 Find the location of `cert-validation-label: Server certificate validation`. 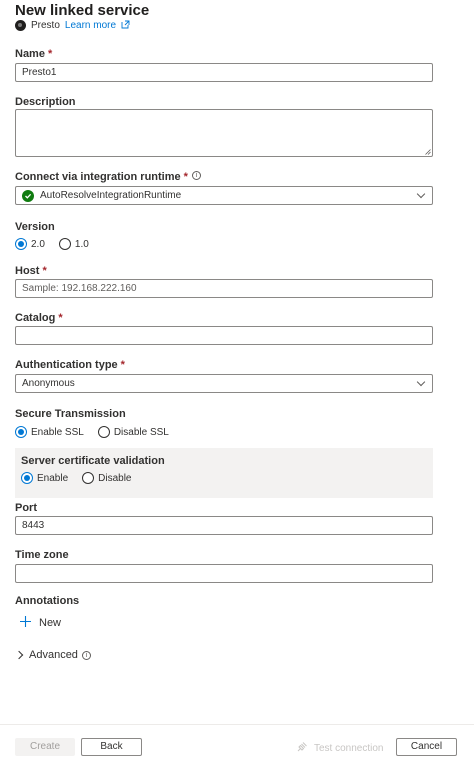

cert-validation-label: Server certificate validation is located at coordinates (93, 461).